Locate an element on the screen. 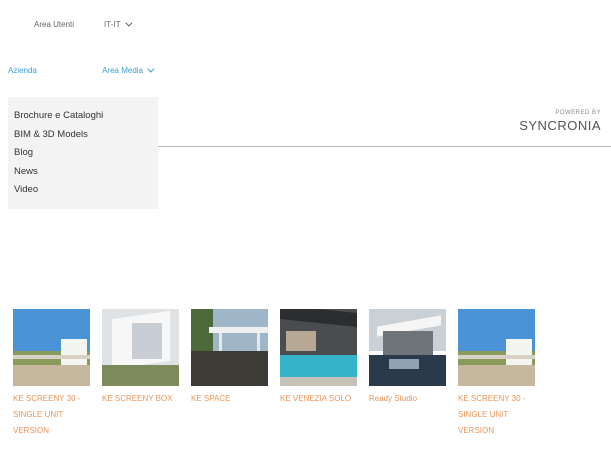 This screenshot has height=467, width=611. main-nav: Azienda Area Media is located at coordinates (80, 70).